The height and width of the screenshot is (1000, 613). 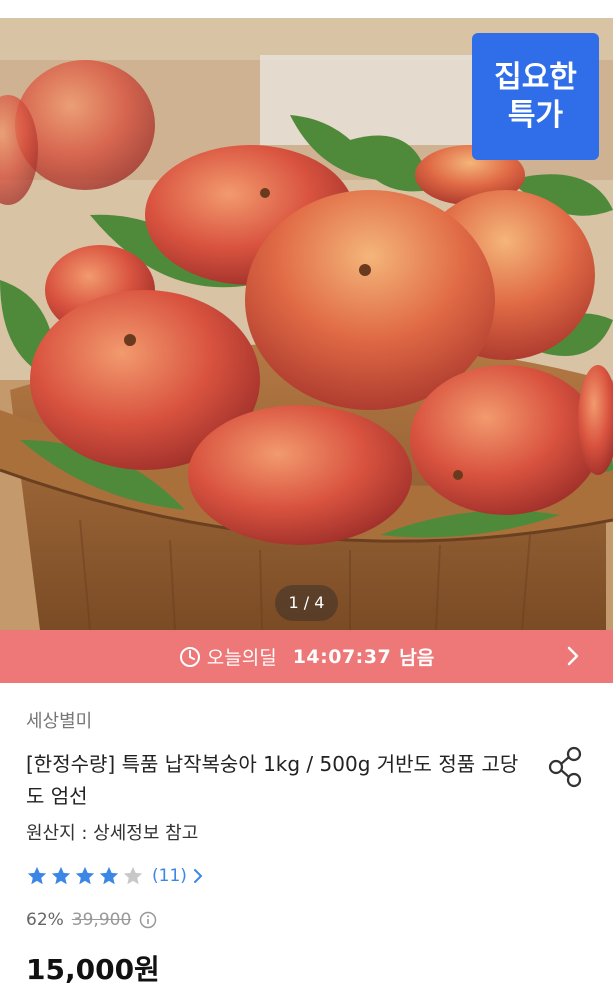 I want to click on review-count: (11), so click(x=169, y=876).